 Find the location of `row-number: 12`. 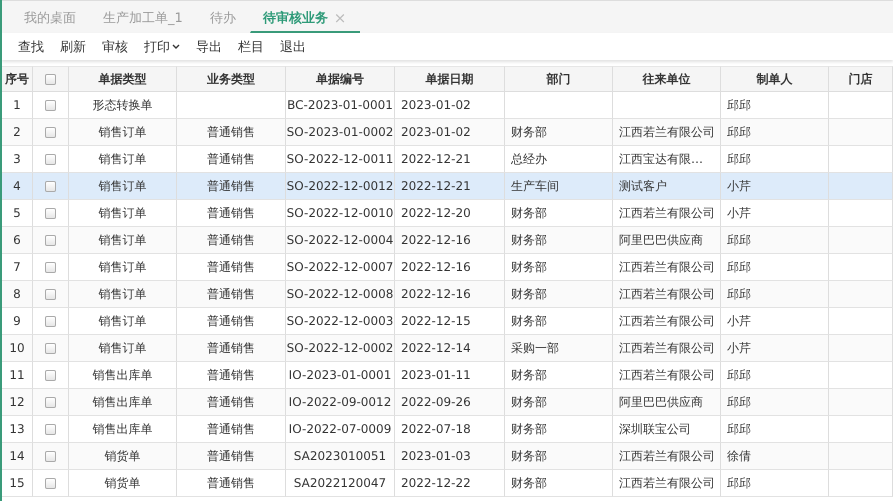

row-number: 12 is located at coordinates (17, 402).